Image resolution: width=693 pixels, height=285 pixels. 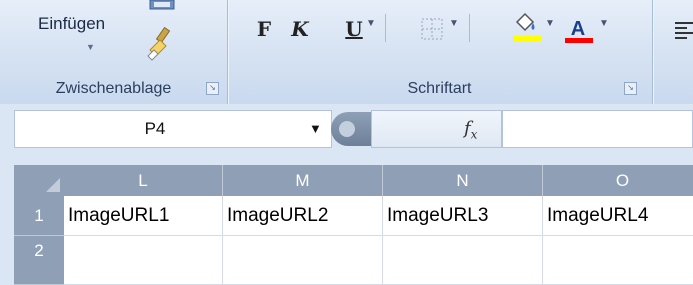 I want to click on cell-m2, so click(x=303, y=260).